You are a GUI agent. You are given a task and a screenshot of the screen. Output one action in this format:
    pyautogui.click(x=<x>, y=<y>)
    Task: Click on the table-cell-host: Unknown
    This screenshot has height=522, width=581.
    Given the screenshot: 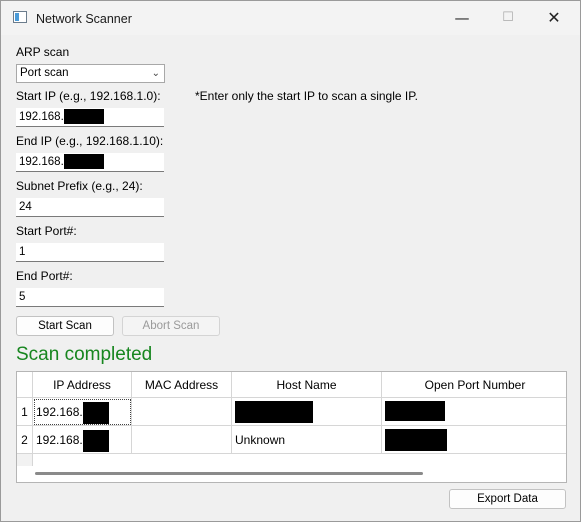 What is the action you would take?
    pyautogui.click(x=307, y=440)
    